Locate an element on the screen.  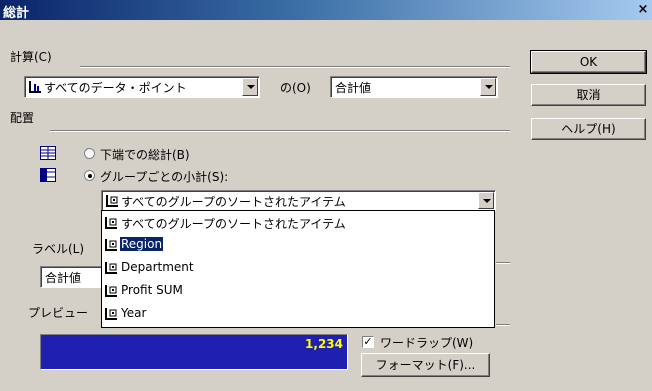
cancel-button: 取消 is located at coordinates (588, 95).